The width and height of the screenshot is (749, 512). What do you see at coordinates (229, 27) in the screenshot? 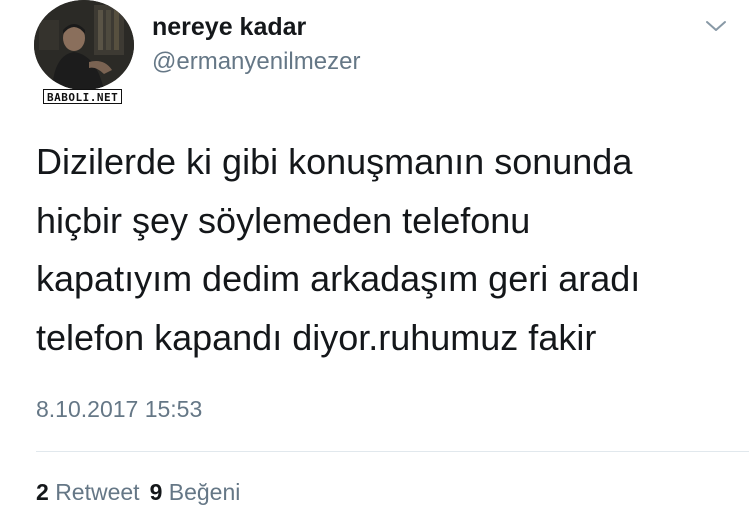
I see `user-display-name: nereye kadar` at bounding box center [229, 27].